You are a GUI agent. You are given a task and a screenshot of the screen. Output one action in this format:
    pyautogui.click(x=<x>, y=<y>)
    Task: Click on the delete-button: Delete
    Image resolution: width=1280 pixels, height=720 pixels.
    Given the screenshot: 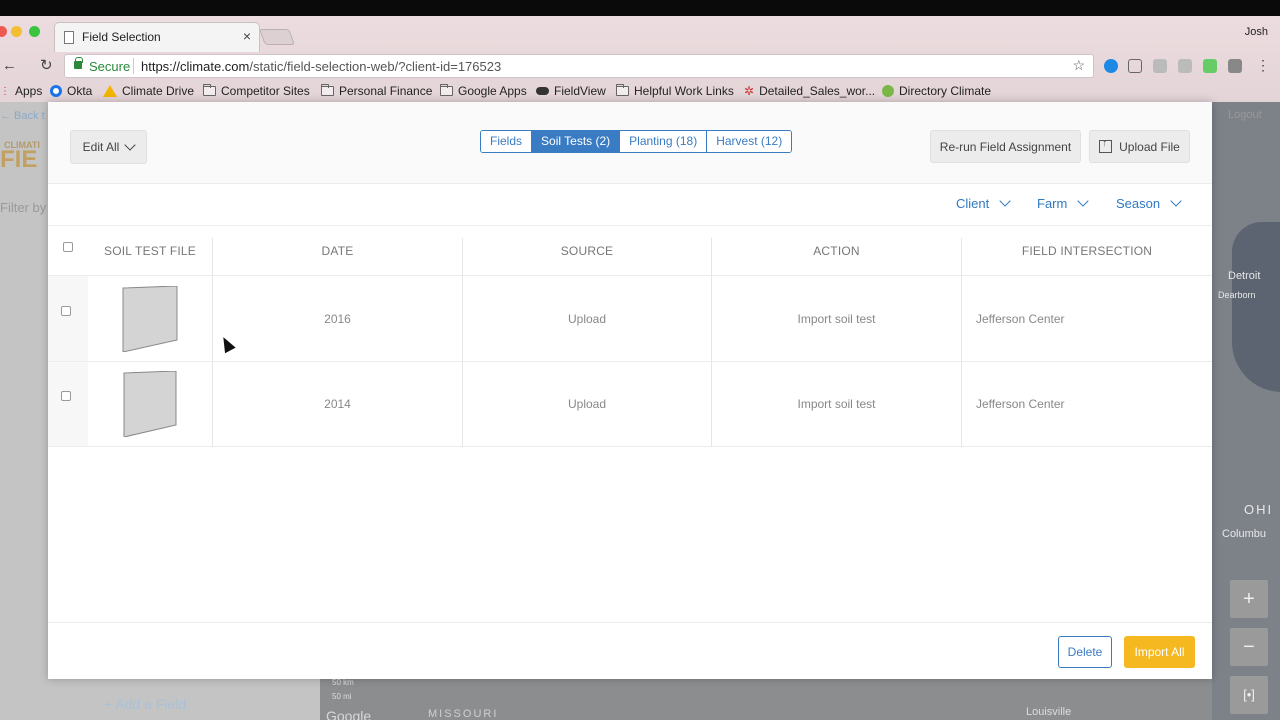 What is the action you would take?
    pyautogui.click(x=1085, y=652)
    